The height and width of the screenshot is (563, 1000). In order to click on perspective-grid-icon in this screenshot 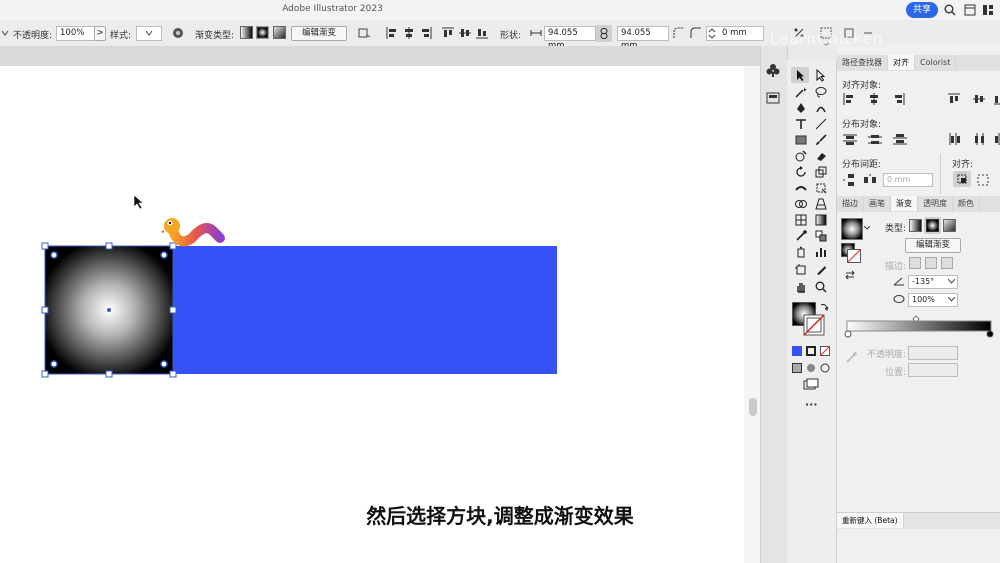, I will do `click(821, 204)`.